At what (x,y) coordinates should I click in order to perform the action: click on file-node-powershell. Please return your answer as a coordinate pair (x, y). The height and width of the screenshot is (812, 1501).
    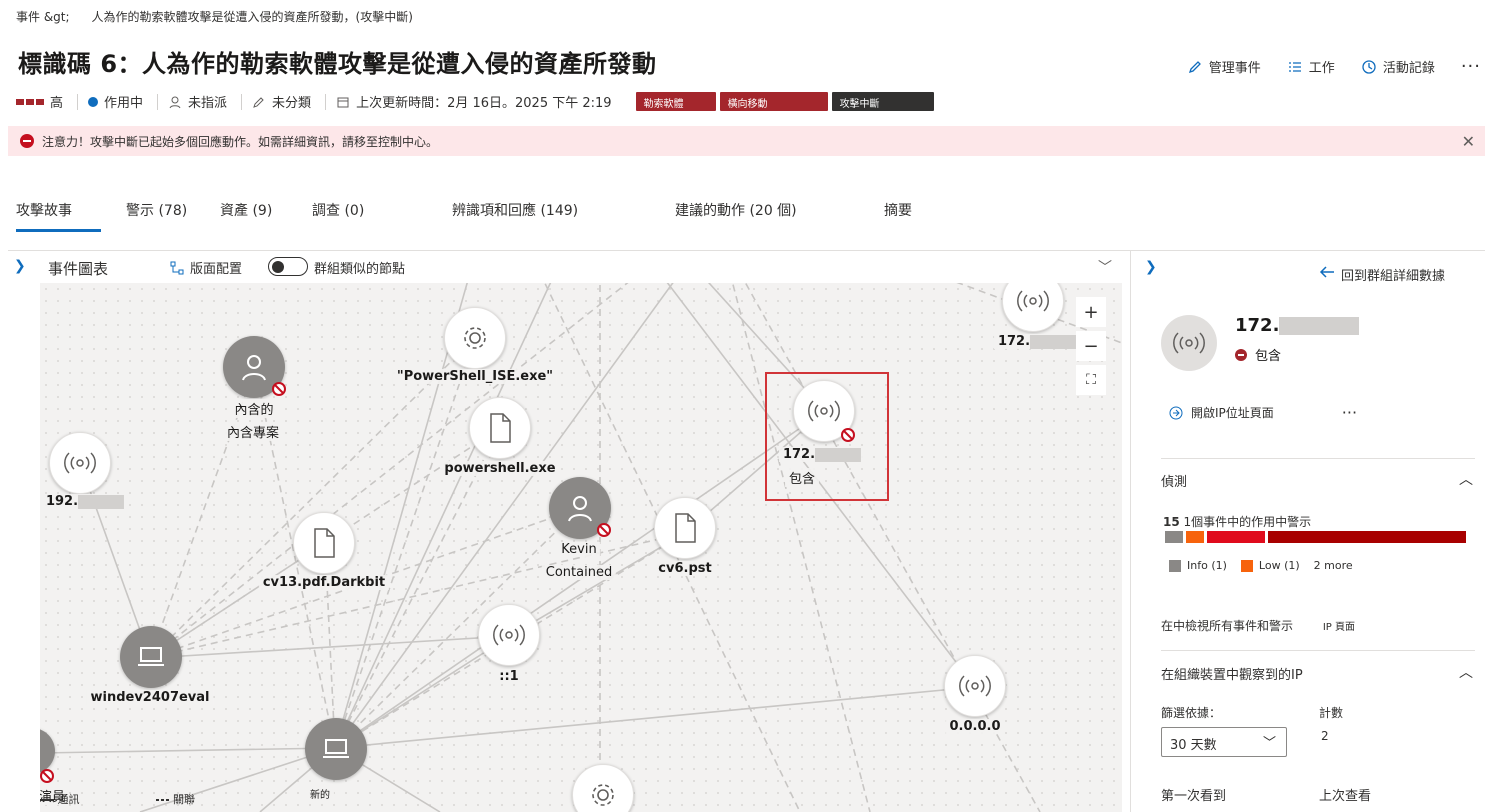
    Looking at the image, I should click on (500, 428).